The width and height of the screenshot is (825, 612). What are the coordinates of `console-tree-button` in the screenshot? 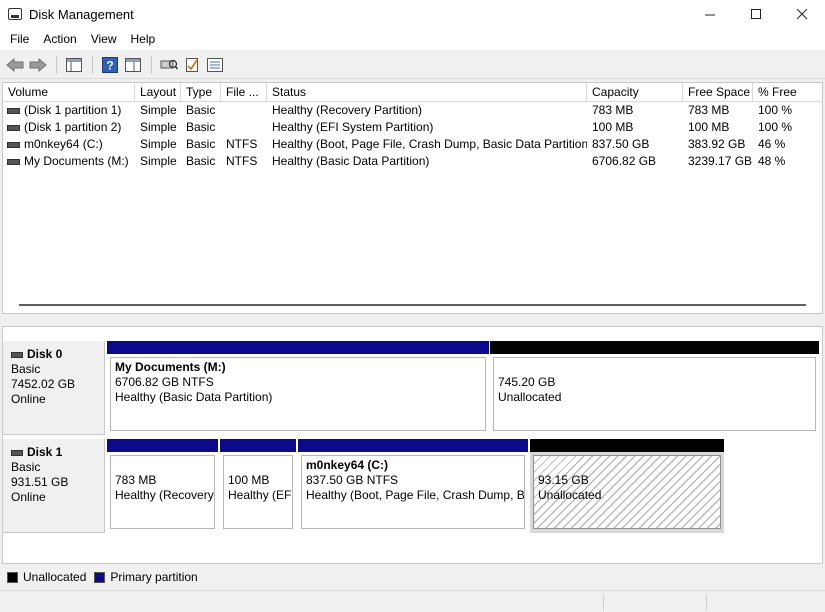 It's located at (74, 65).